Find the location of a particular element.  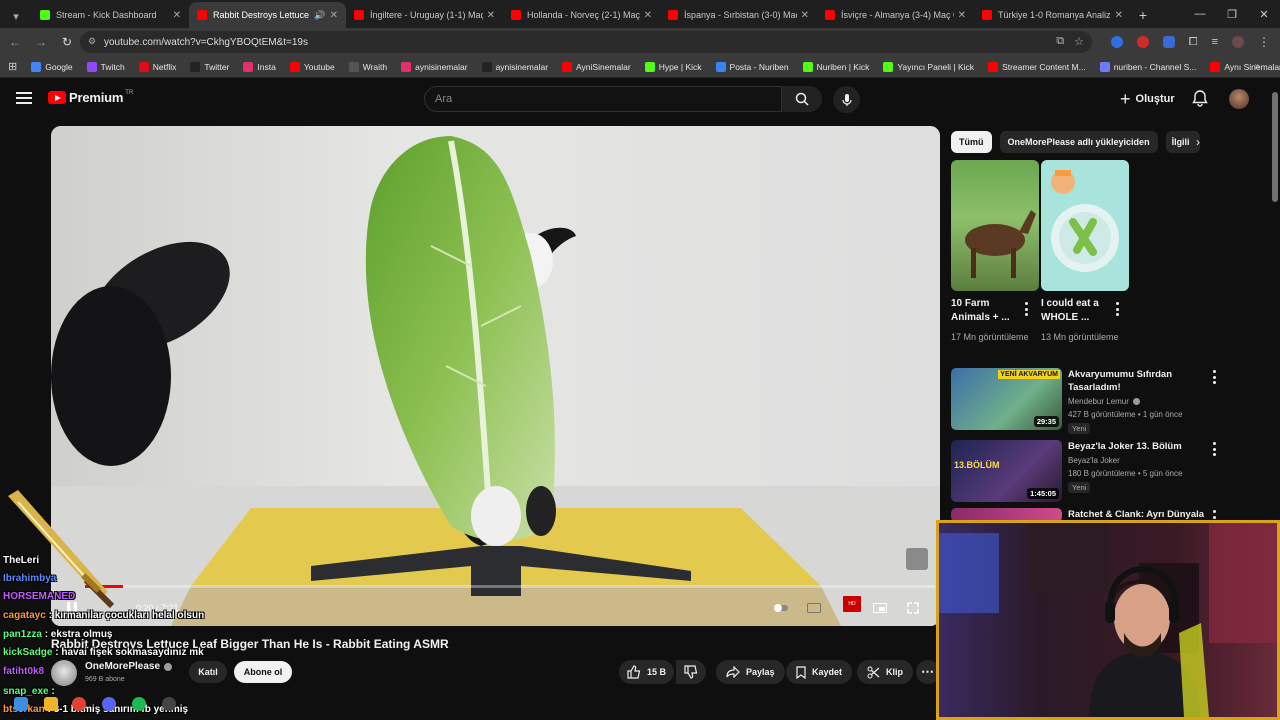

search-input: Ara is located at coordinates (603, 99).